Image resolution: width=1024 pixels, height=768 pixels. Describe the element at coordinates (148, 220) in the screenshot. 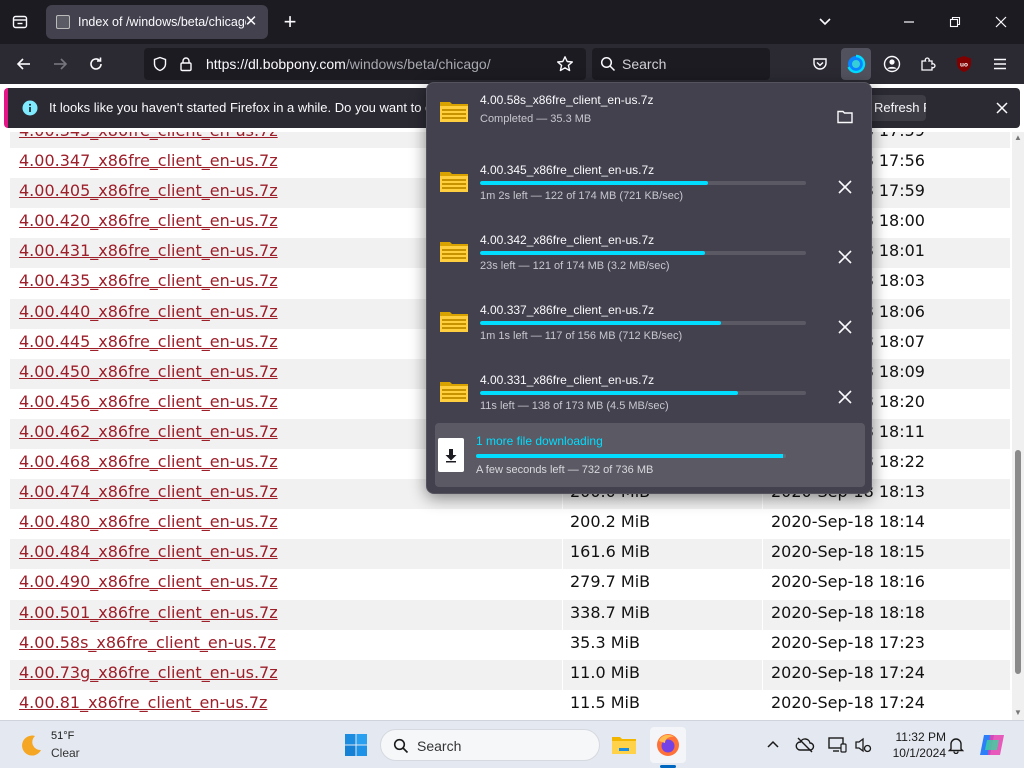

I see `file-link: 4.00.420_x86fre_client_en-us.7z` at that location.